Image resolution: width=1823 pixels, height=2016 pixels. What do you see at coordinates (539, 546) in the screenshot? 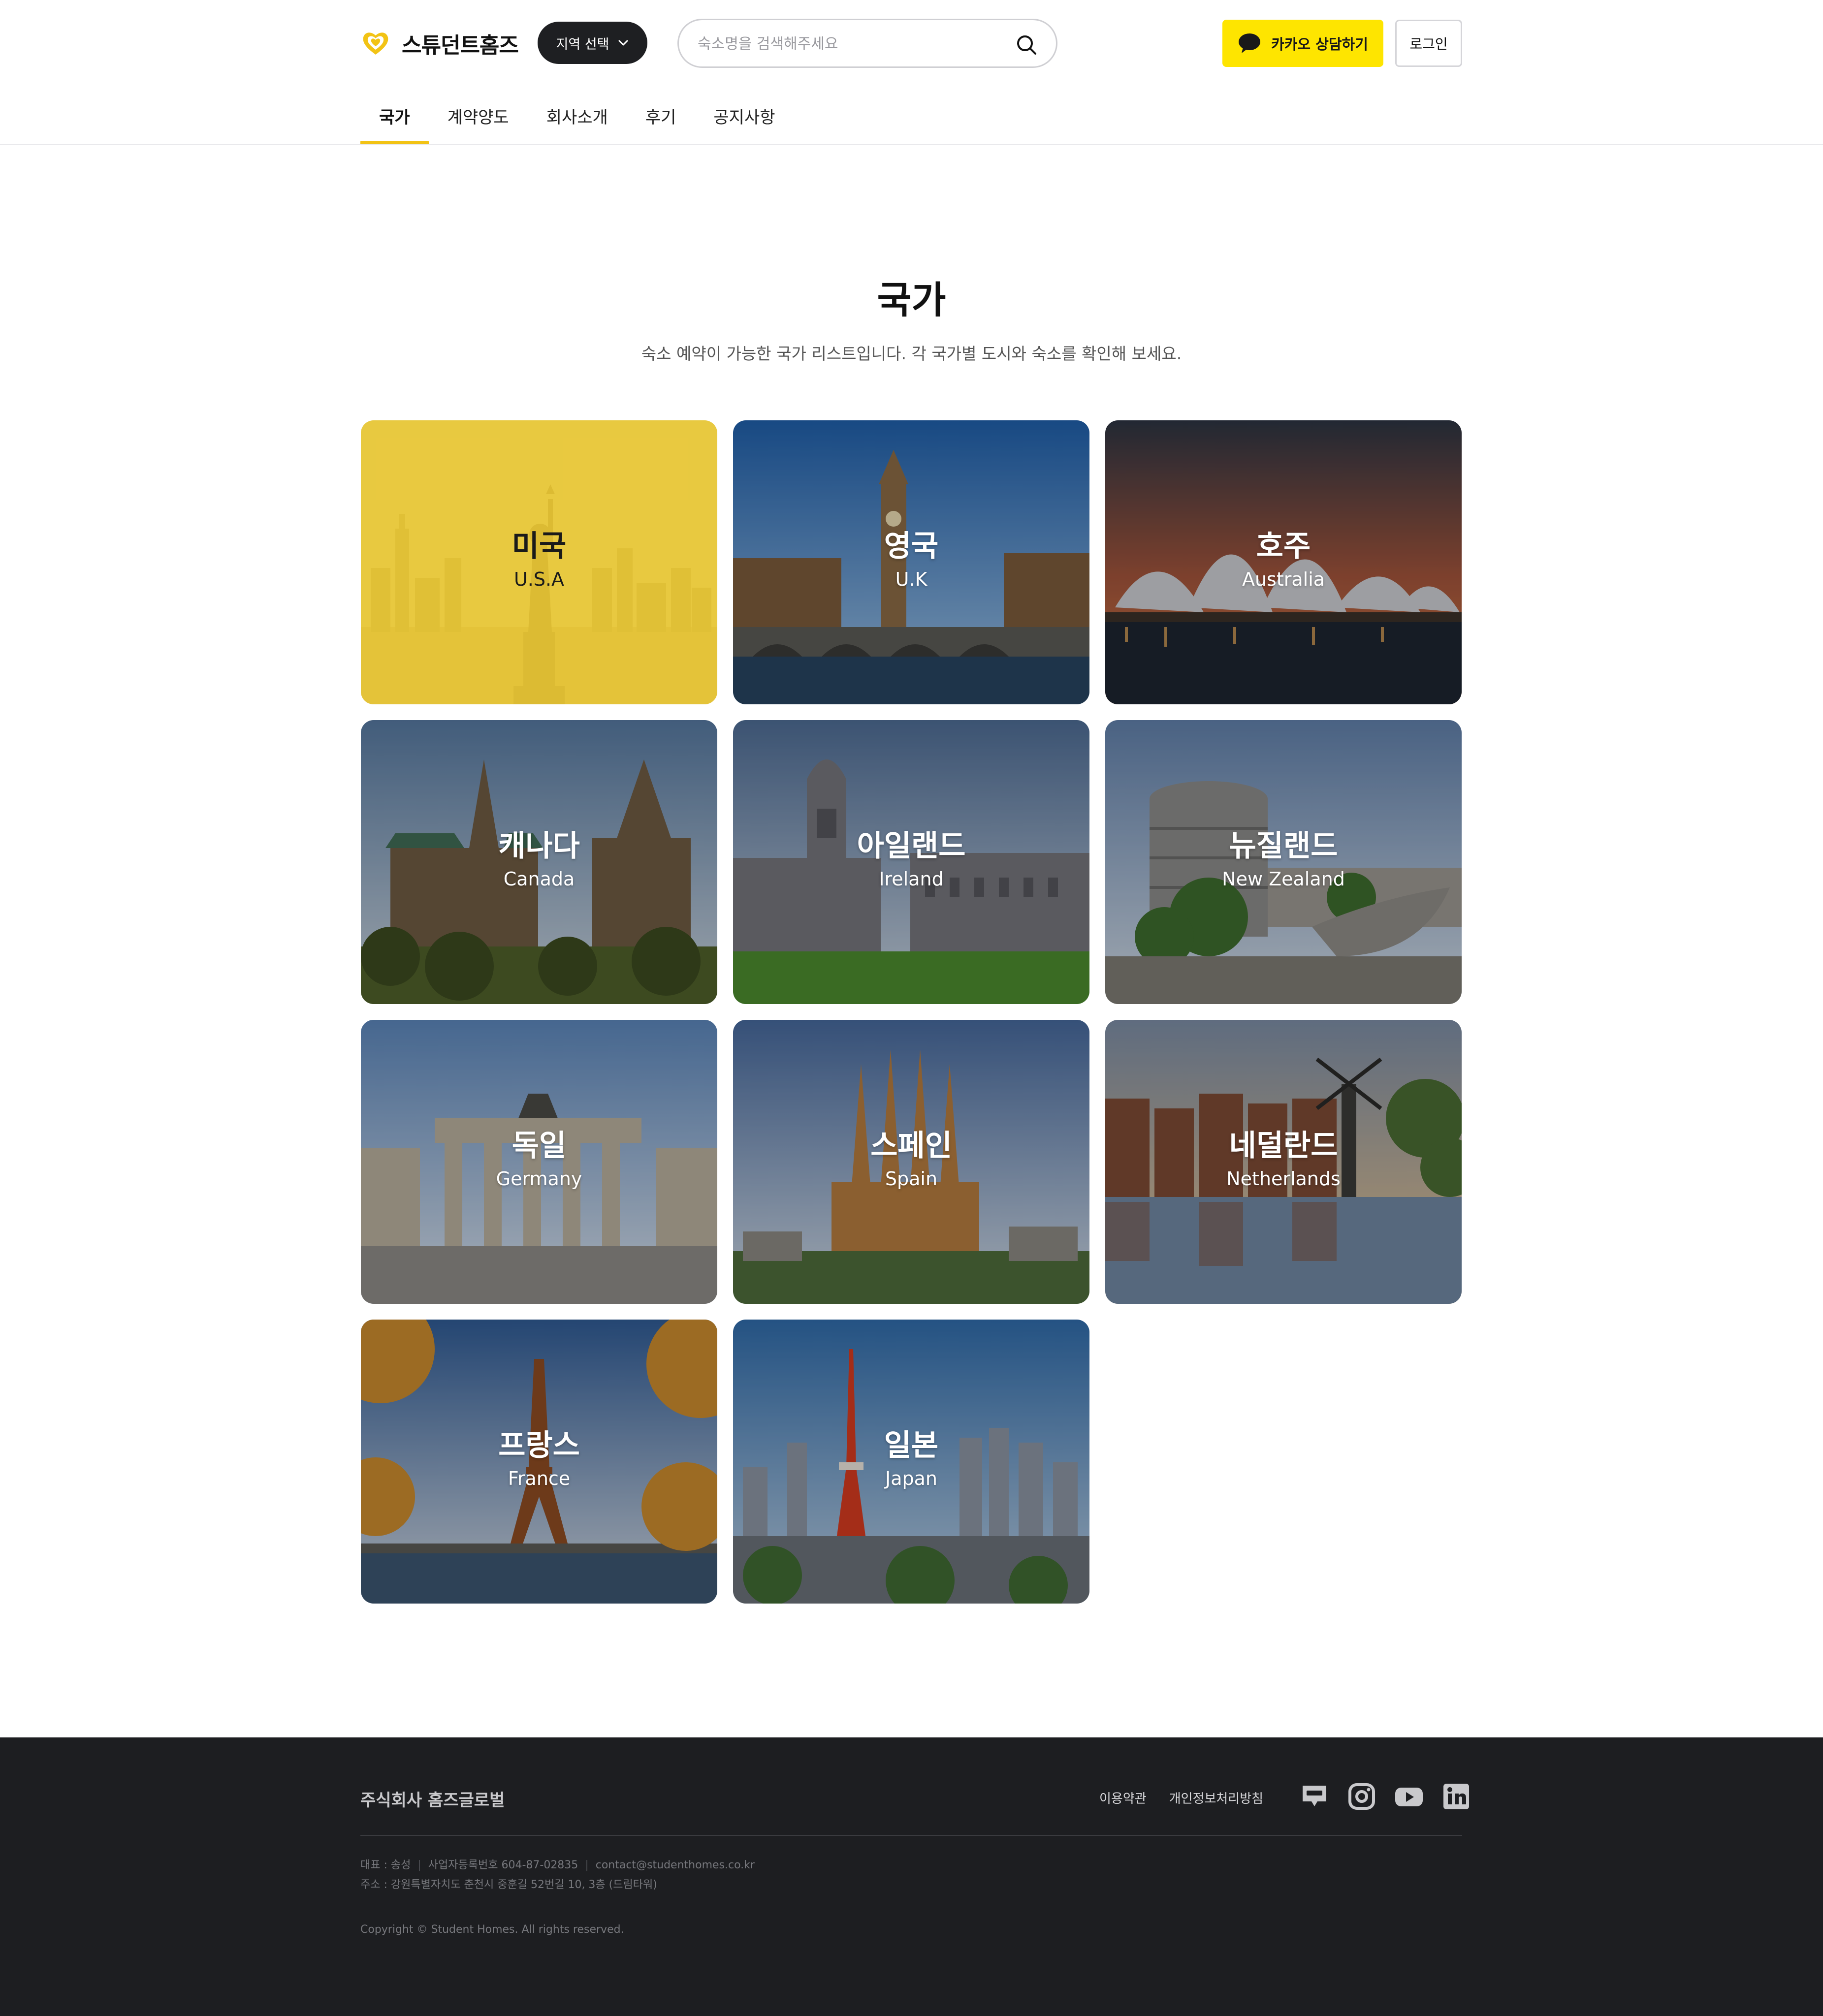
I see `country-name-ko: 미국` at bounding box center [539, 546].